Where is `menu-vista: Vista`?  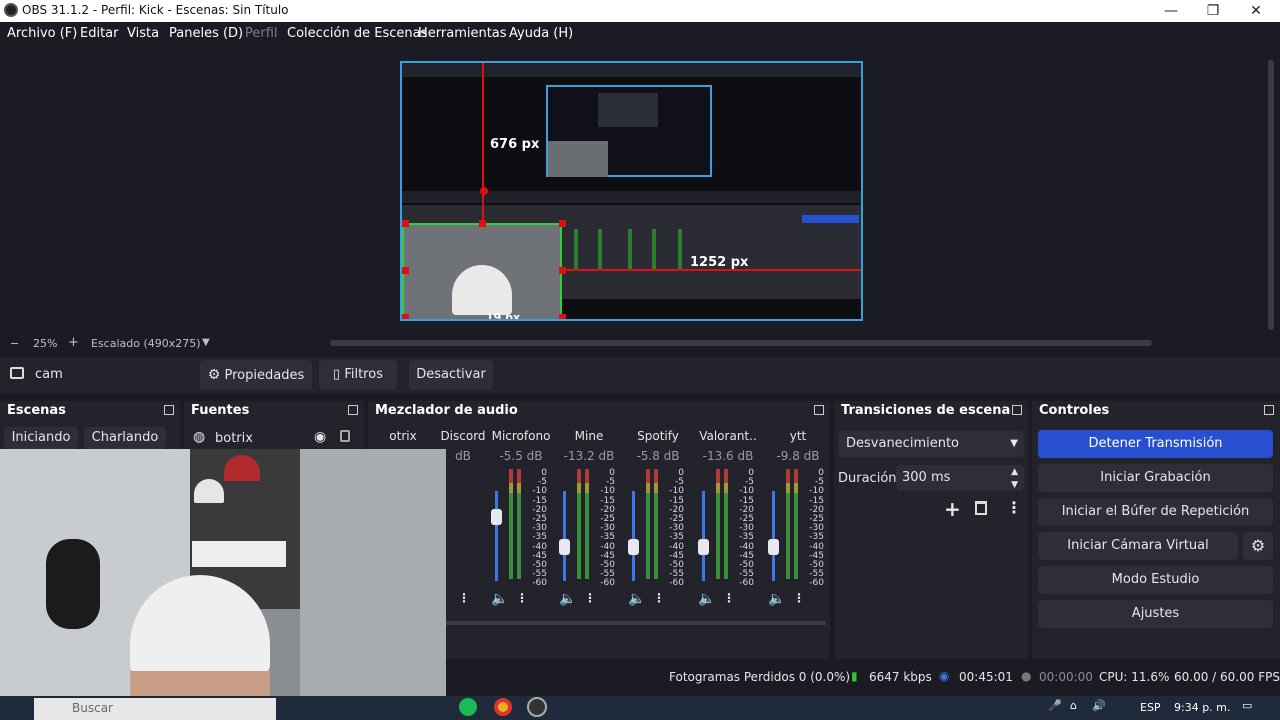 menu-vista: Vista is located at coordinates (143, 33).